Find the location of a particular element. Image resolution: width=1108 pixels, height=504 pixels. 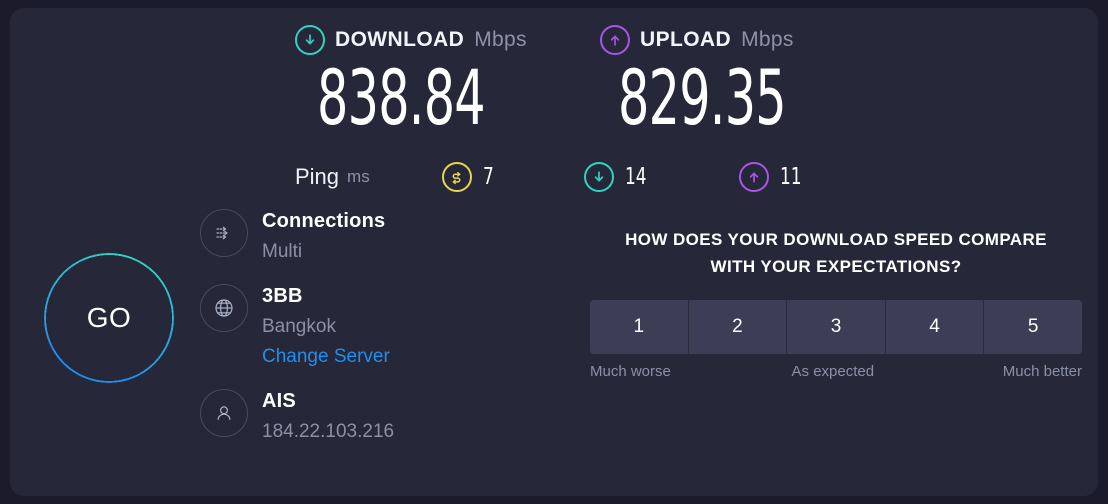

download-label: DOWNLOAD is located at coordinates (400, 39).